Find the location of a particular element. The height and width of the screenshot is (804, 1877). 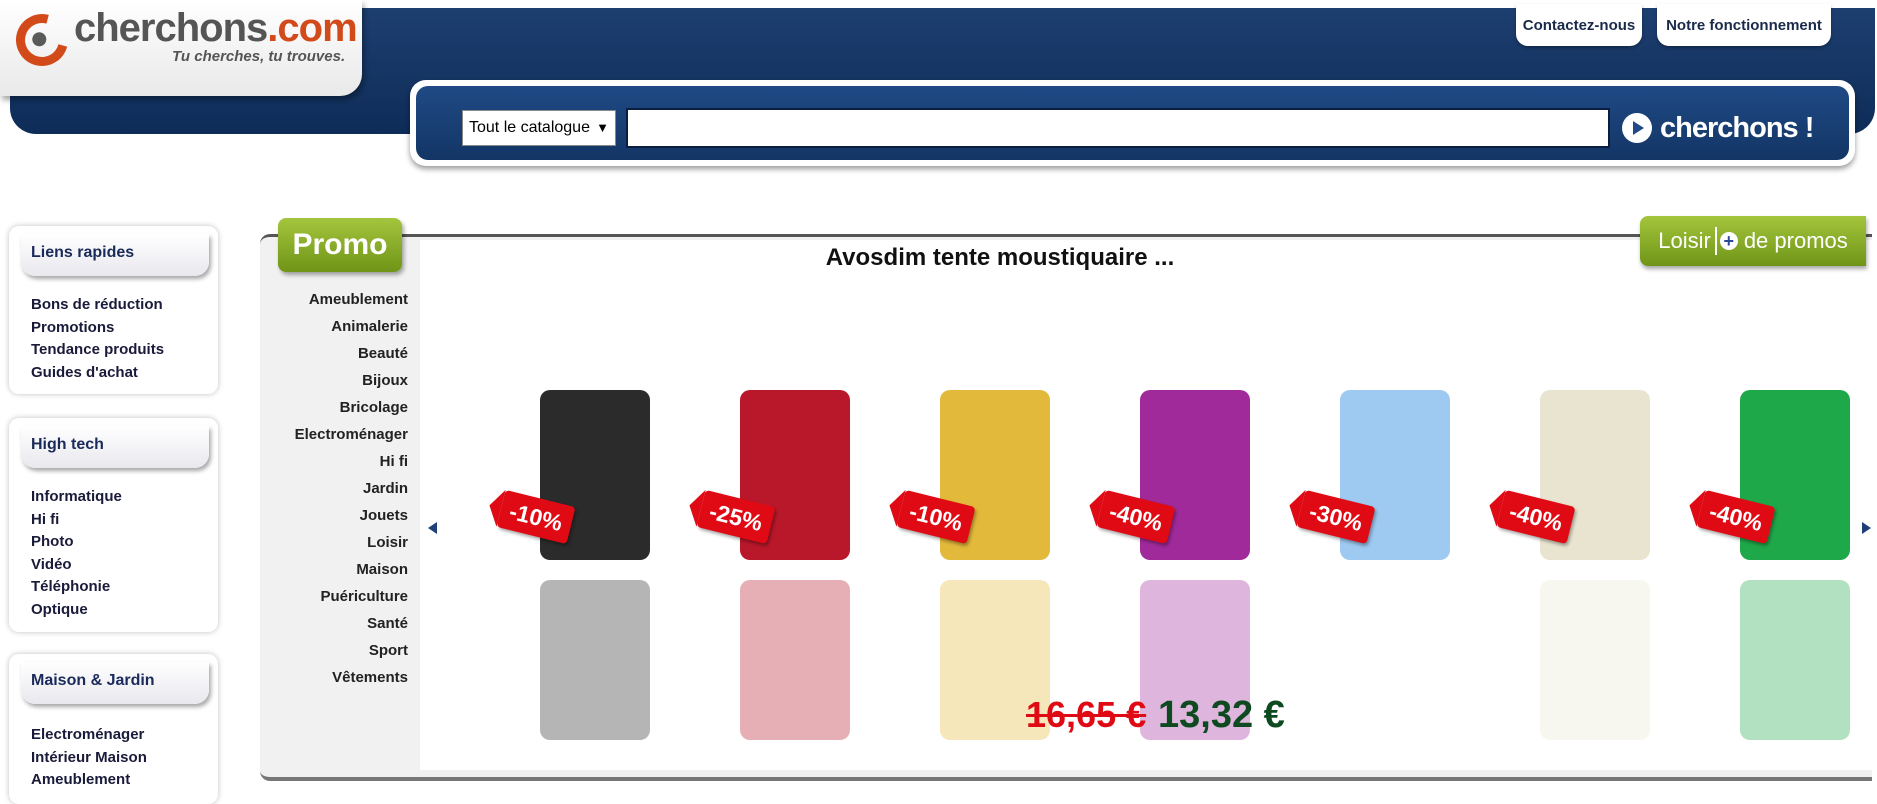

sidebar-item: Informatique is located at coordinates (76, 497).